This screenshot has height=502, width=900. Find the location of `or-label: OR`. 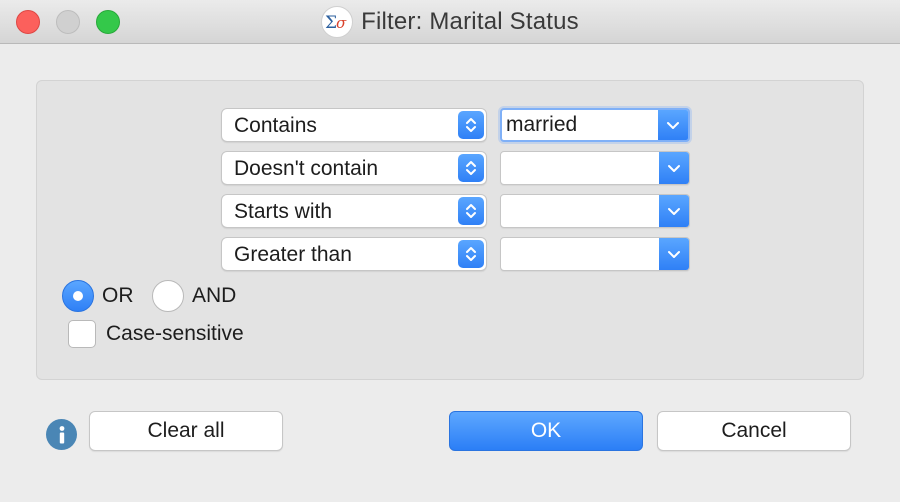

or-label: OR is located at coordinates (118, 295).